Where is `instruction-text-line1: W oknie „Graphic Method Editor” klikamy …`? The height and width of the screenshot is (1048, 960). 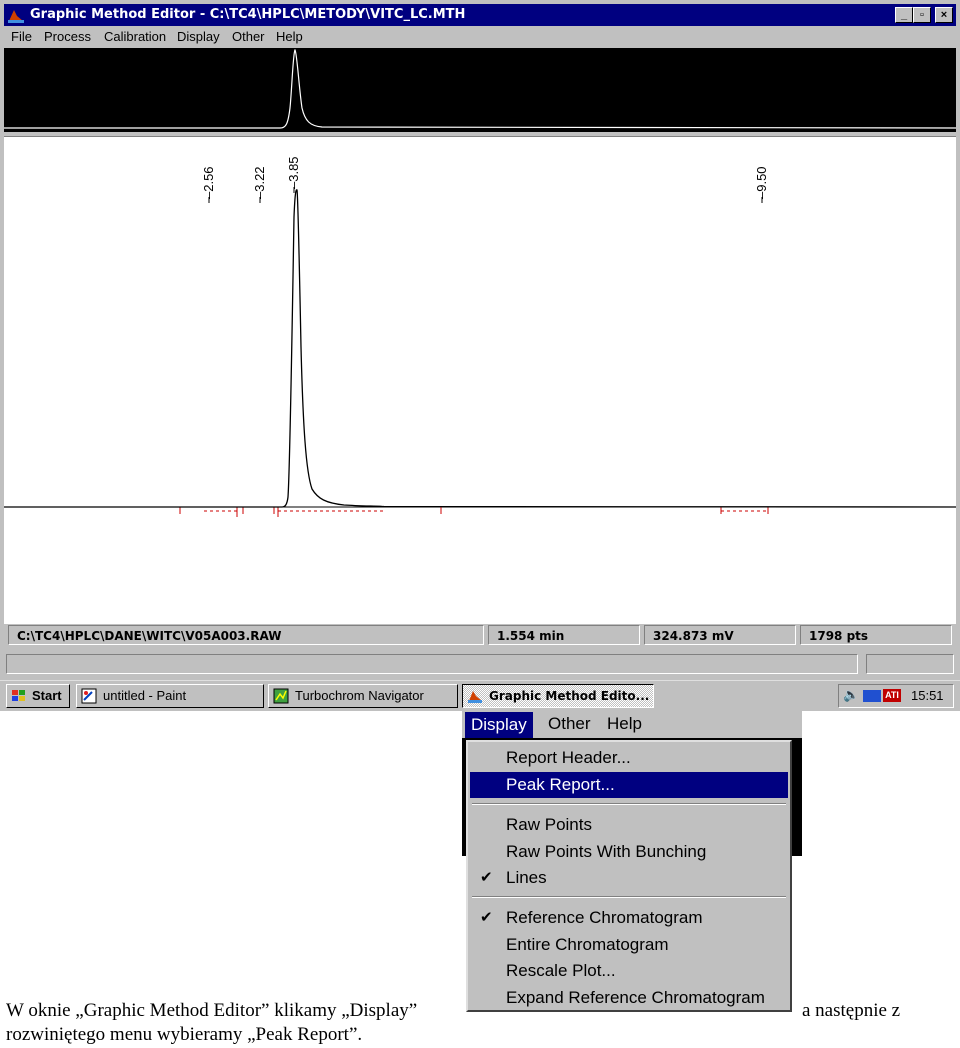 instruction-text-line1: W oknie „Graphic Method Editor” klikamy … is located at coordinates (212, 1010).